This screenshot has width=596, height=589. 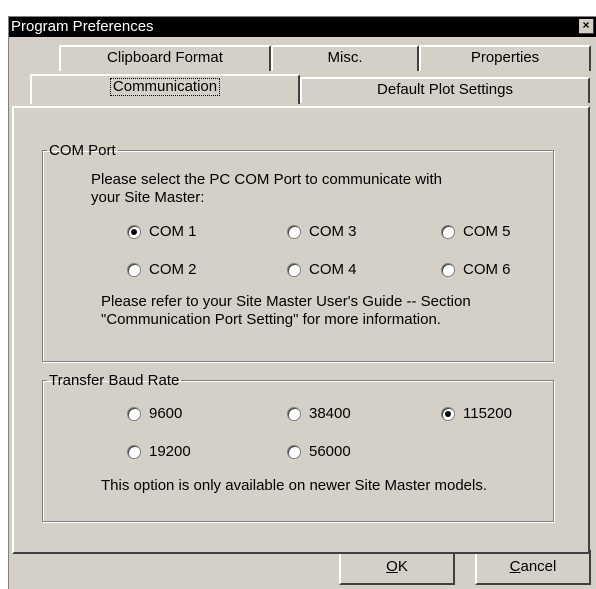 I want to click on radio-label: COM 6, so click(x=487, y=269).